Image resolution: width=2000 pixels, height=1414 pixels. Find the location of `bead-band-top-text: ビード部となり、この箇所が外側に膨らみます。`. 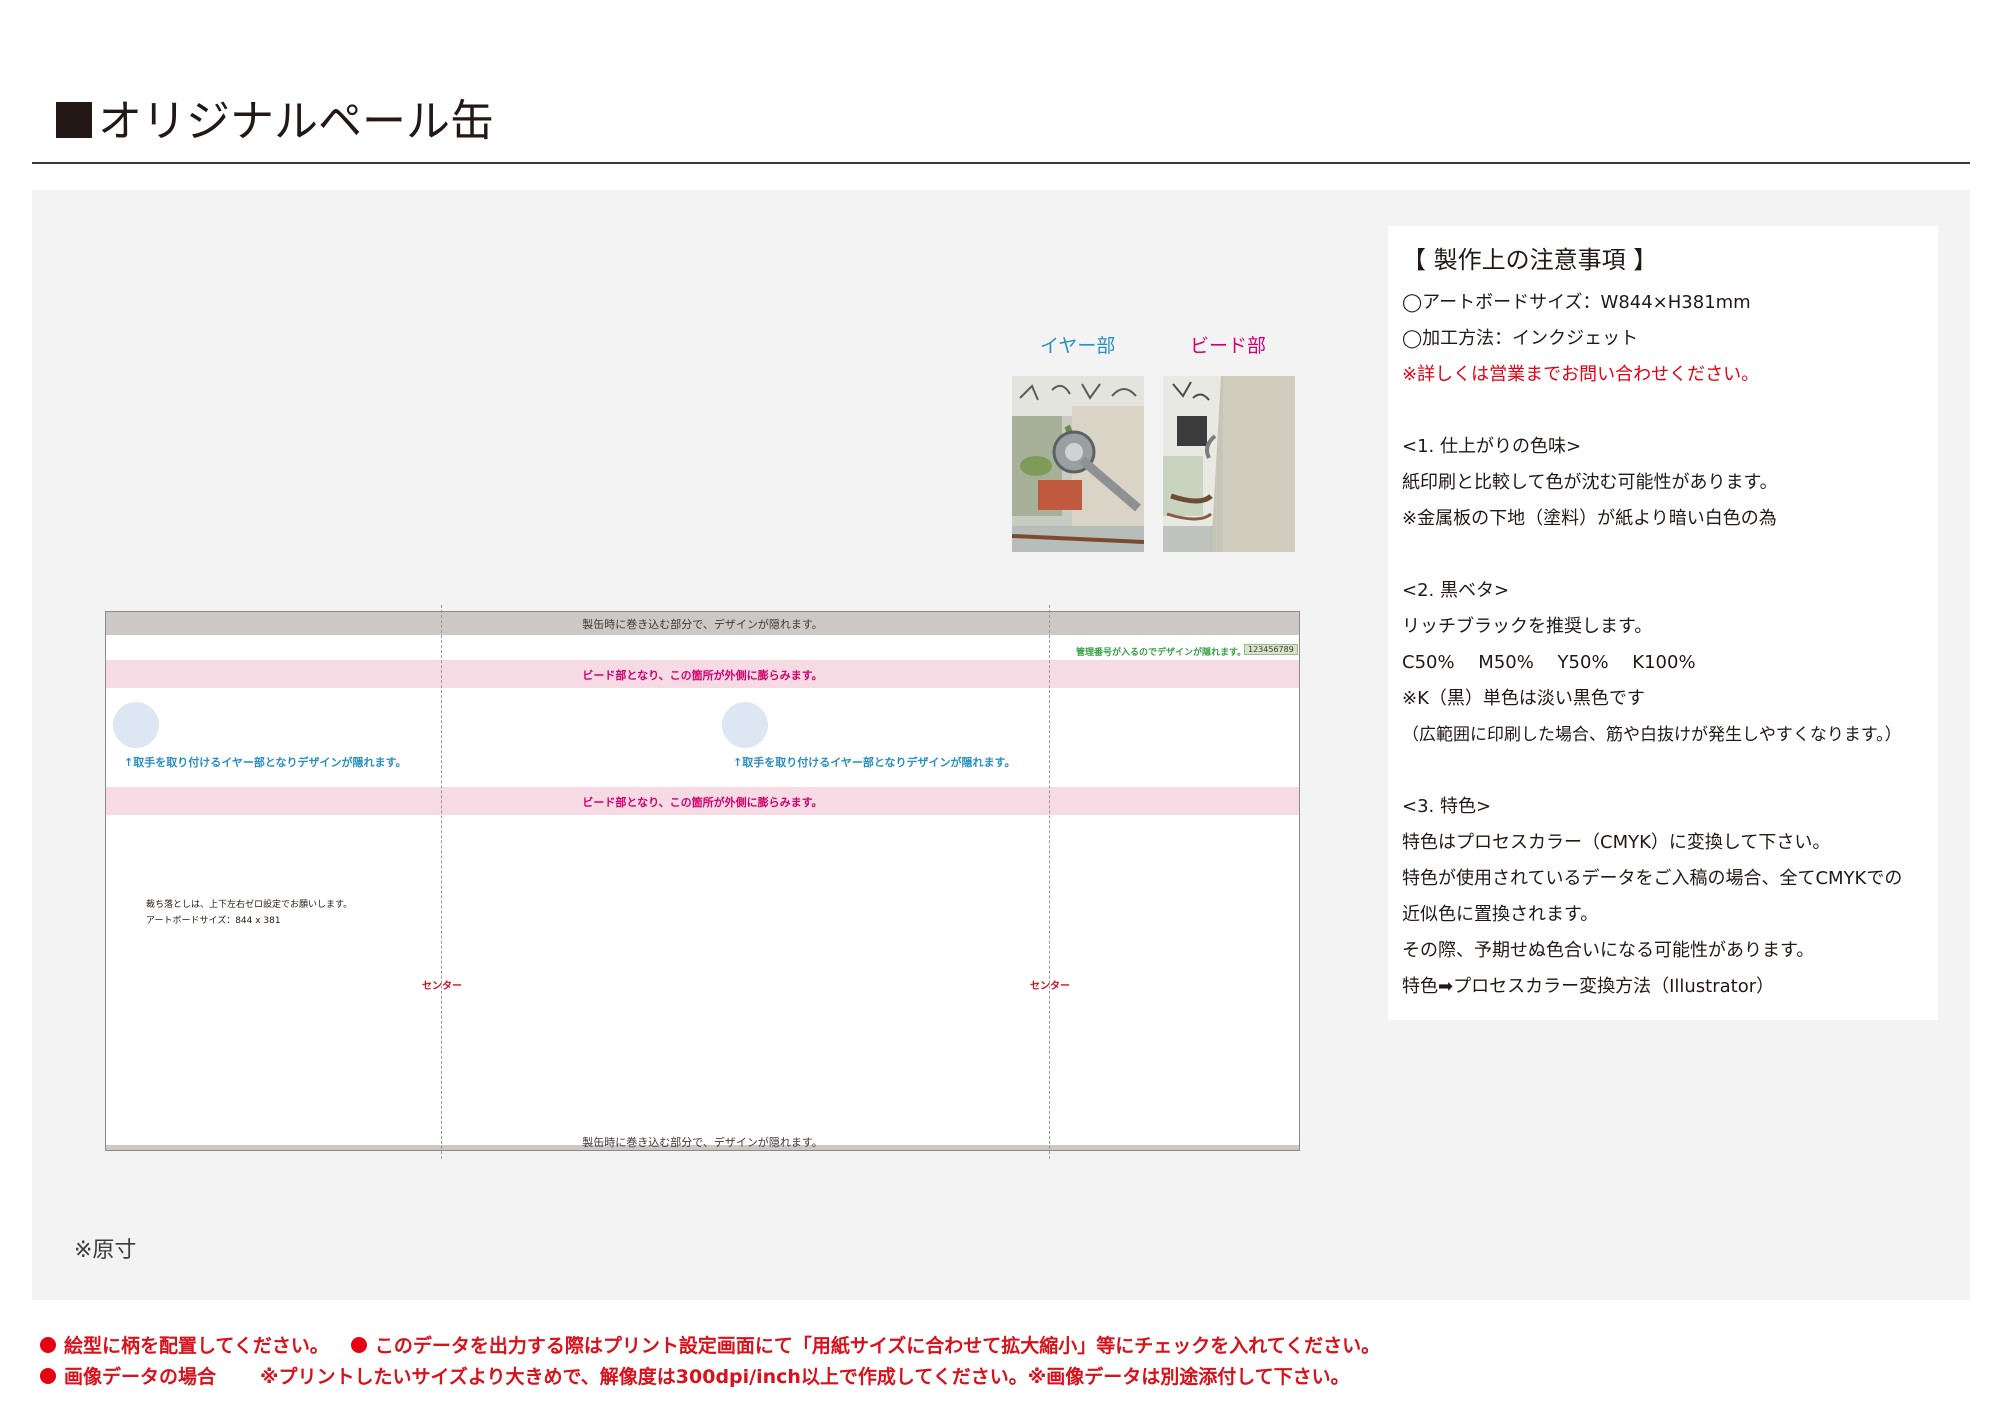

bead-band-top-text: ビード部となり、この箇所が外側に膨らみます。 is located at coordinates (702, 675).